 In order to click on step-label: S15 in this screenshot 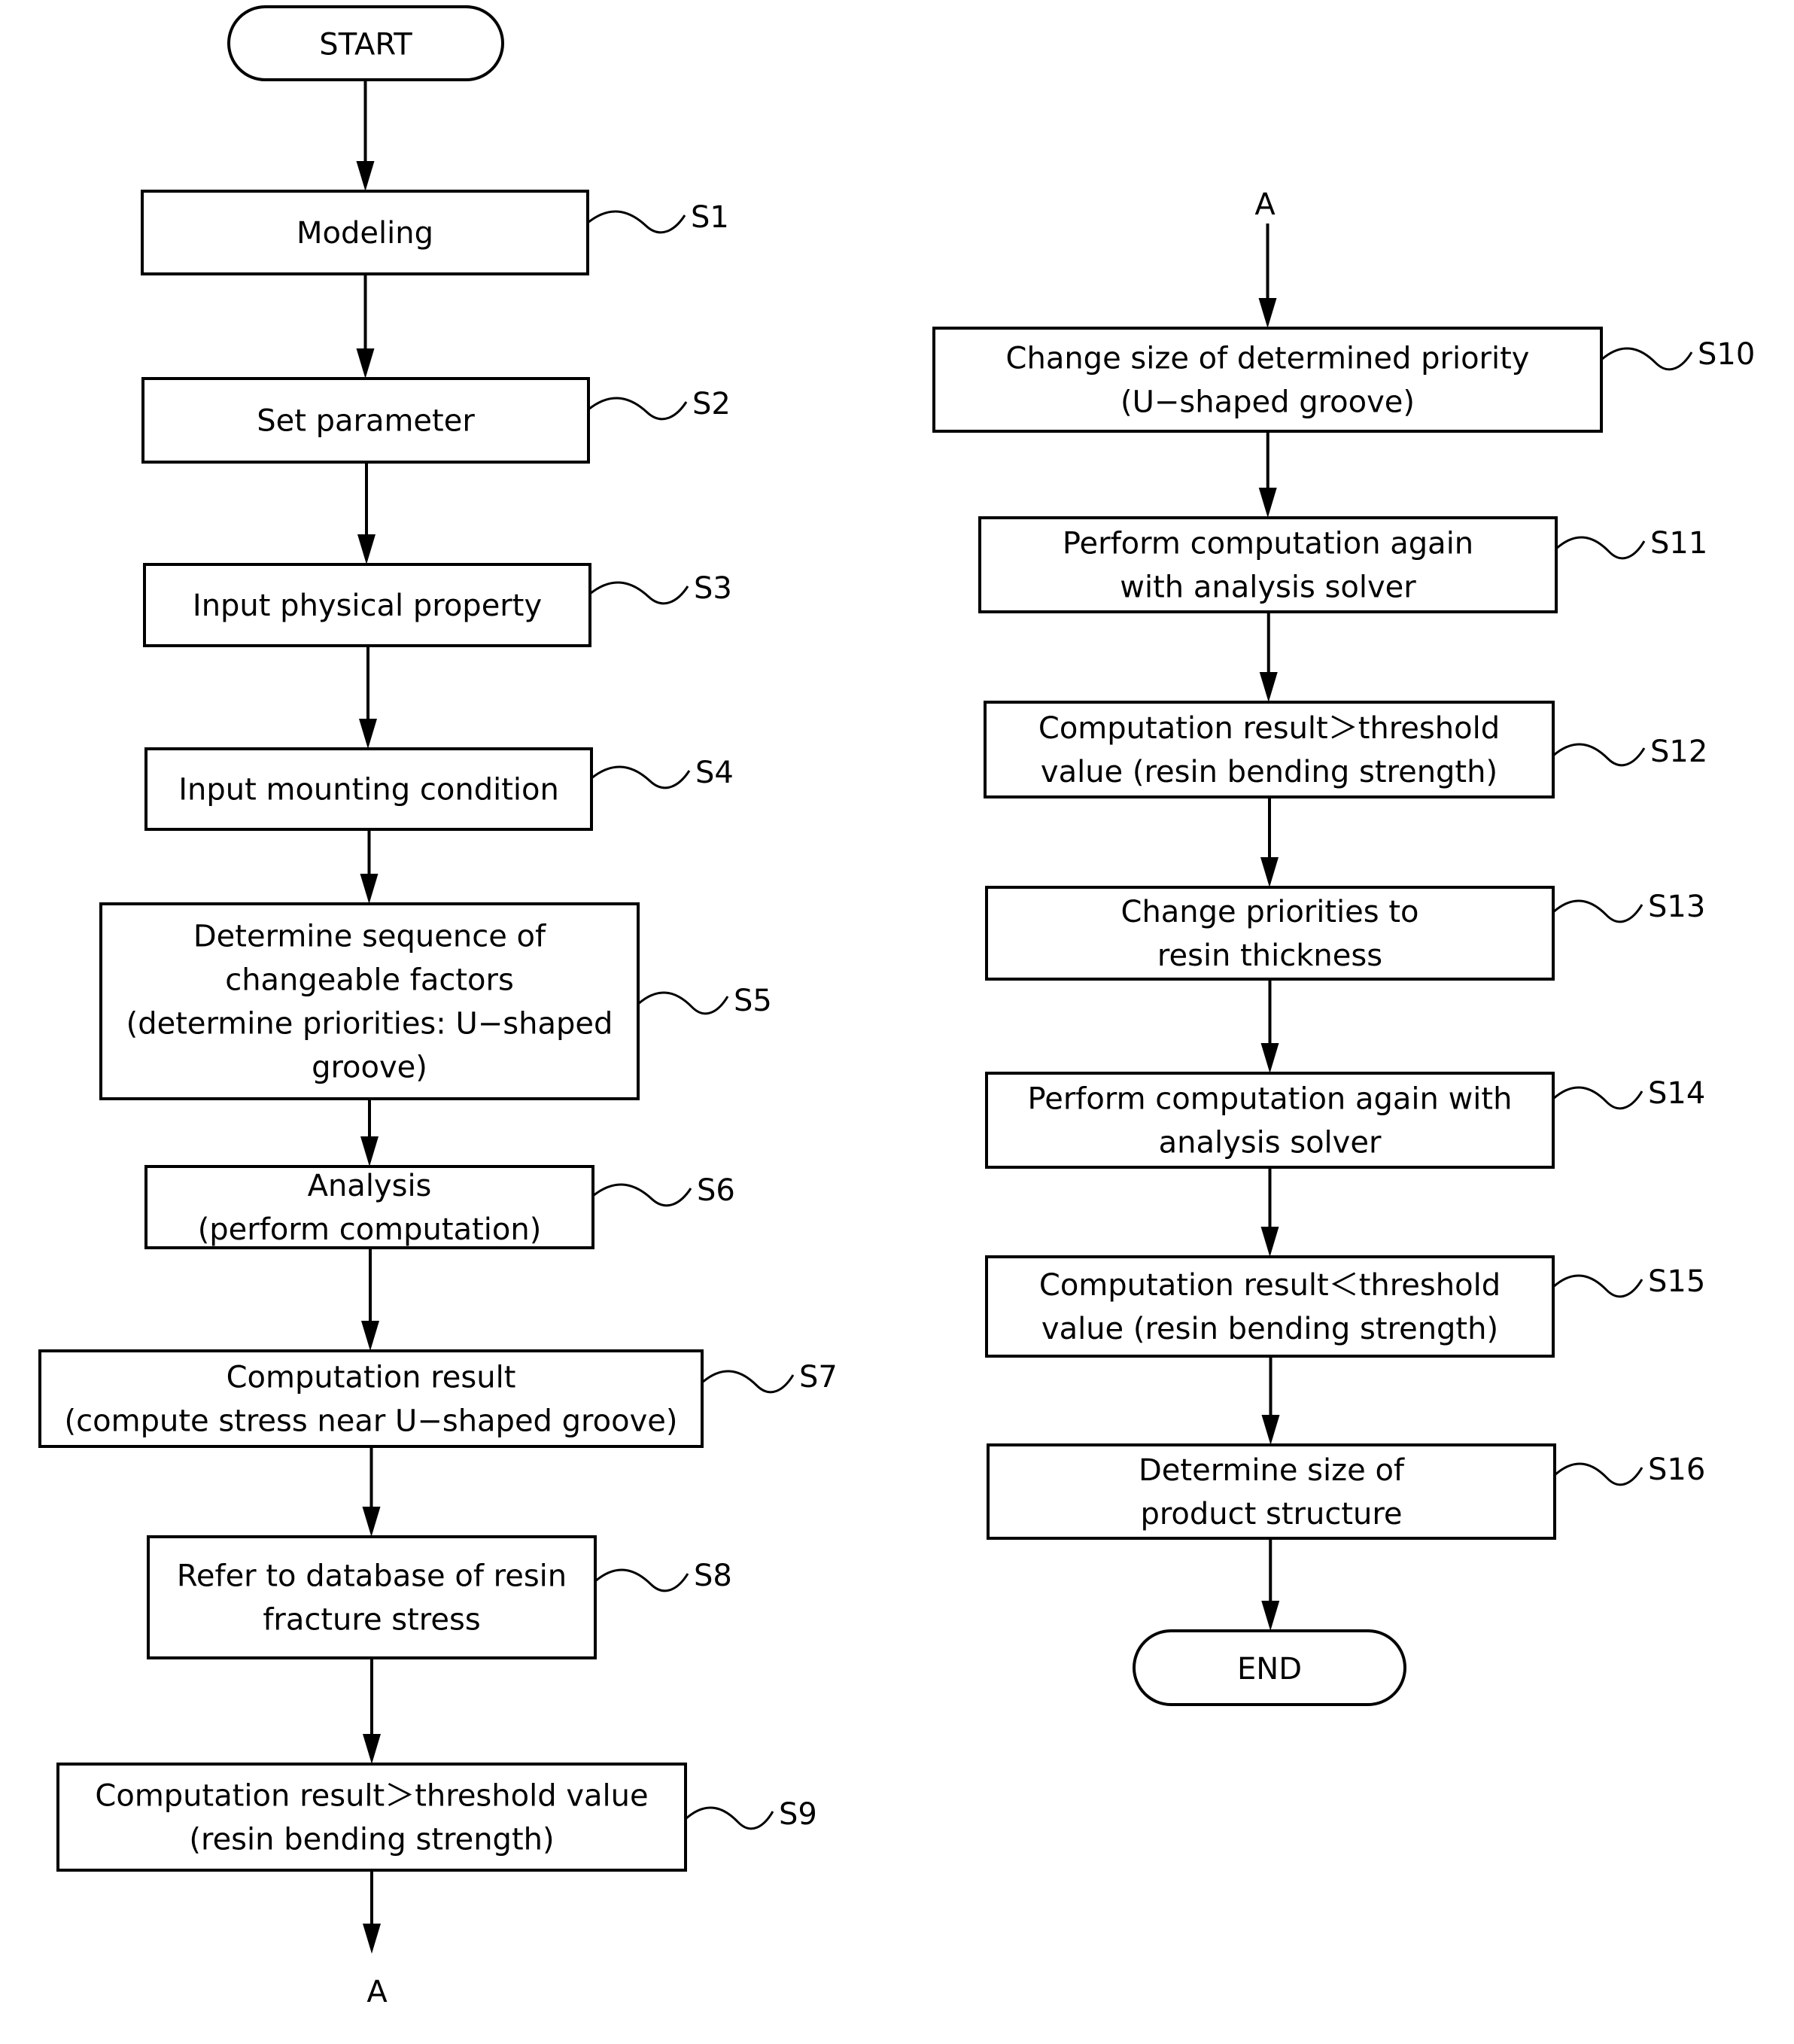, I will do `click(1677, 1281)`.